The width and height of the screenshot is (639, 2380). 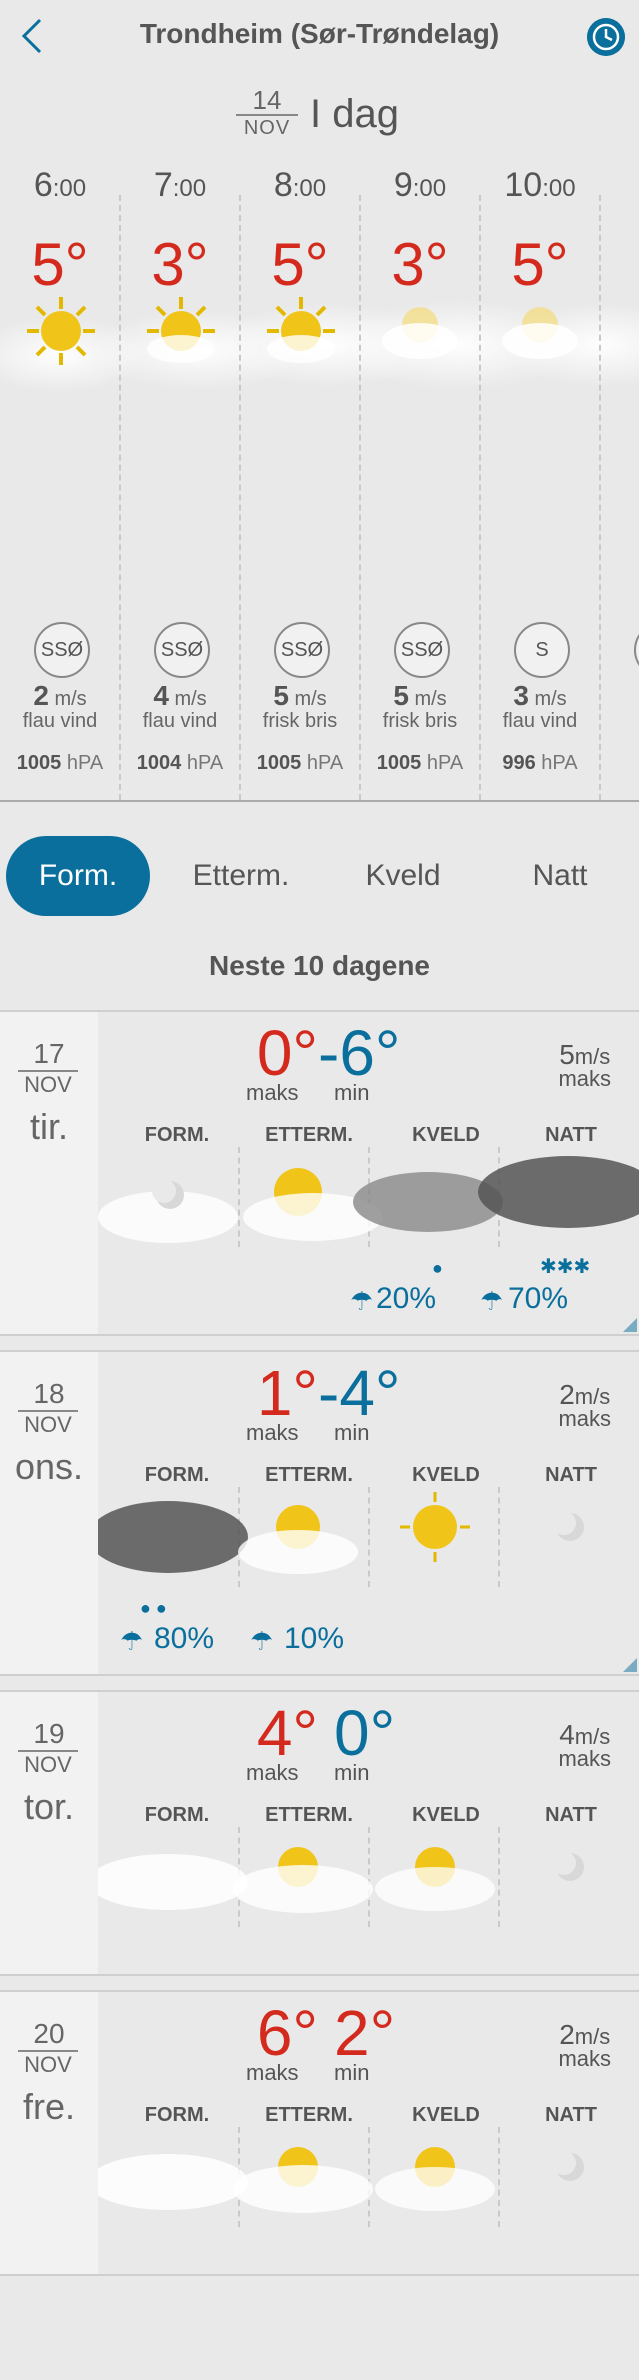 What do you see at coordinates (241, 876) in the screenshot?
I see `tab-afternoon: Etterm.` at bounding box center [241, 876].